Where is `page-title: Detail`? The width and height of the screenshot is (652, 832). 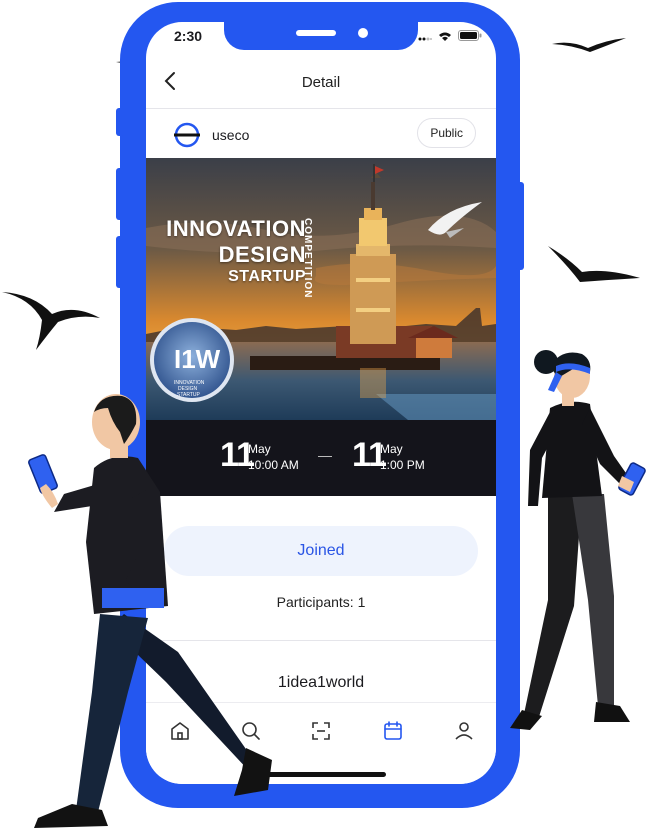
page-title: Detail is located at coordinates (321, 82).